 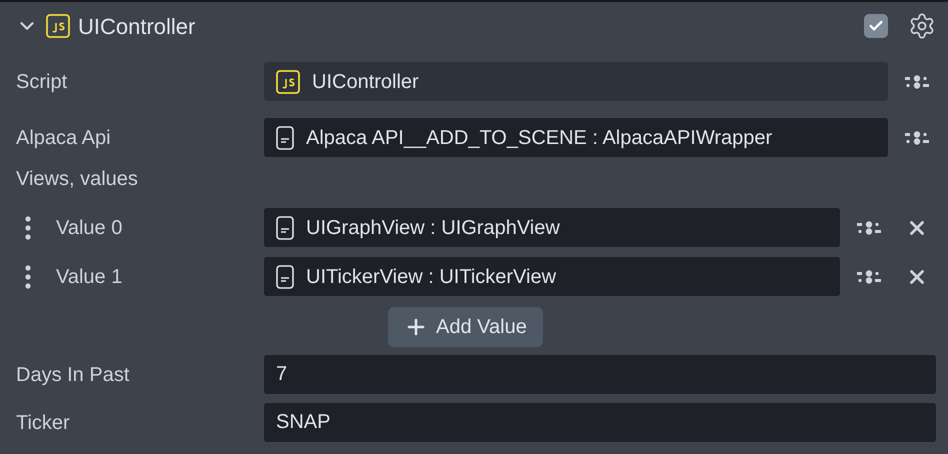 What do you see at coordinates (63, 137) in the screenshot?
I see `property-label: Alpaca Api` at bounding box center [63, 137].